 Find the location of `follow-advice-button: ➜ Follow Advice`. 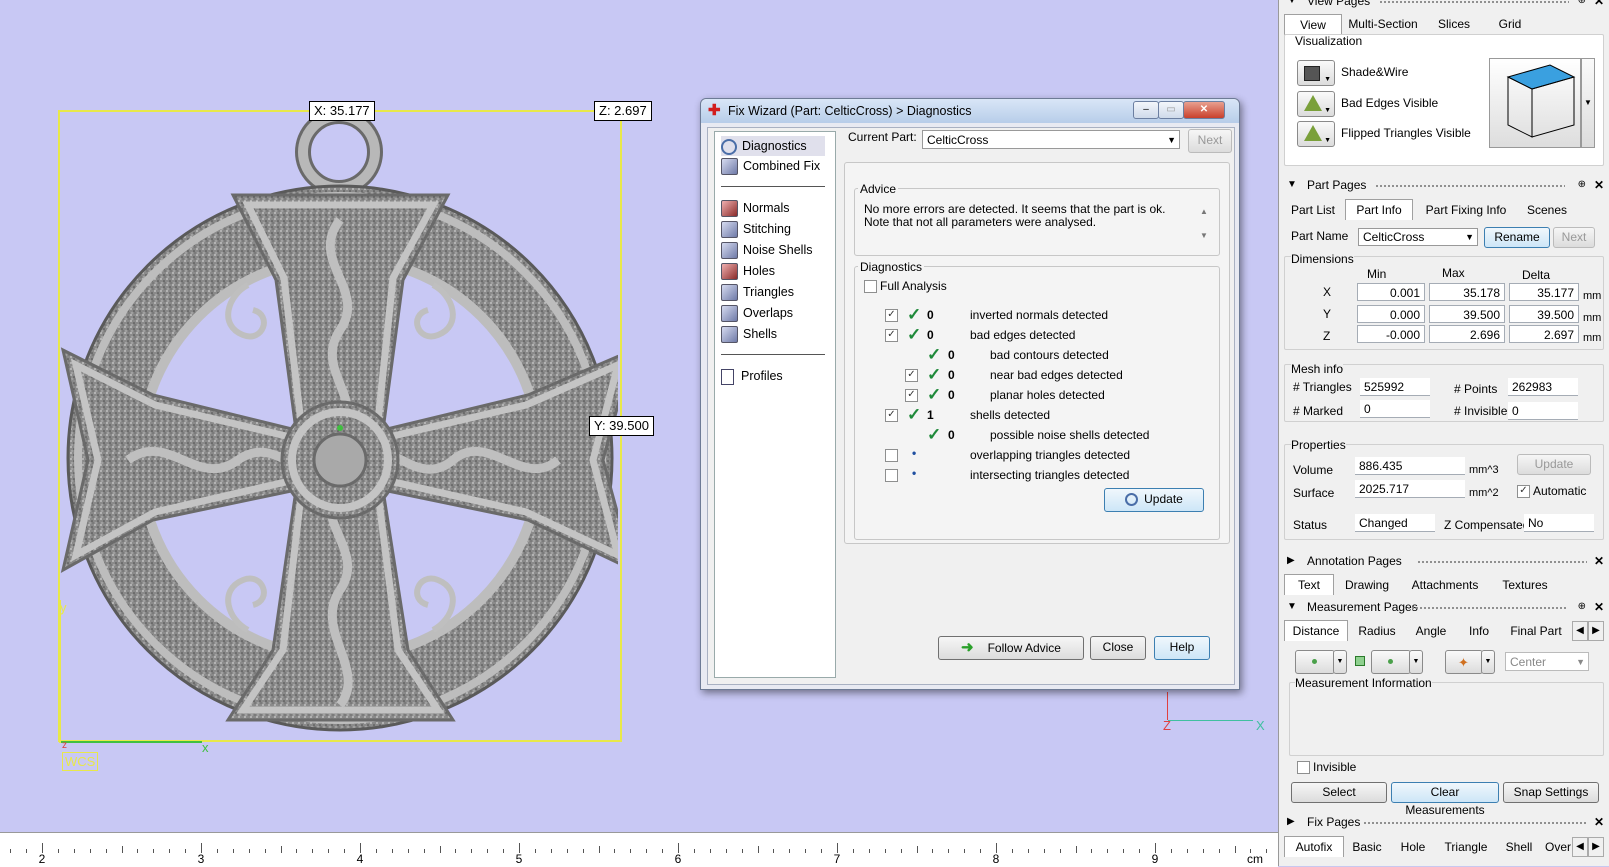

follow-advice-button: ➜ Follow Advice is located at coordinates (1011, 648).